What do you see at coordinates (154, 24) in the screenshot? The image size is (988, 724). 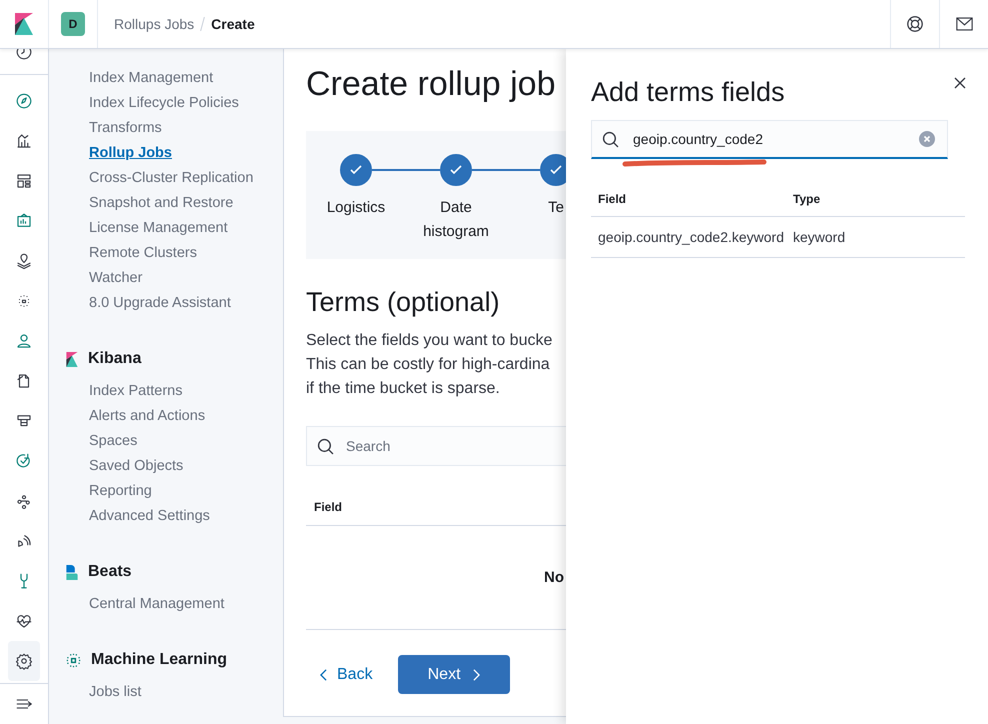 I see `breadcrumb-link: Rollups Jobs` at bounding box center [154, 24].